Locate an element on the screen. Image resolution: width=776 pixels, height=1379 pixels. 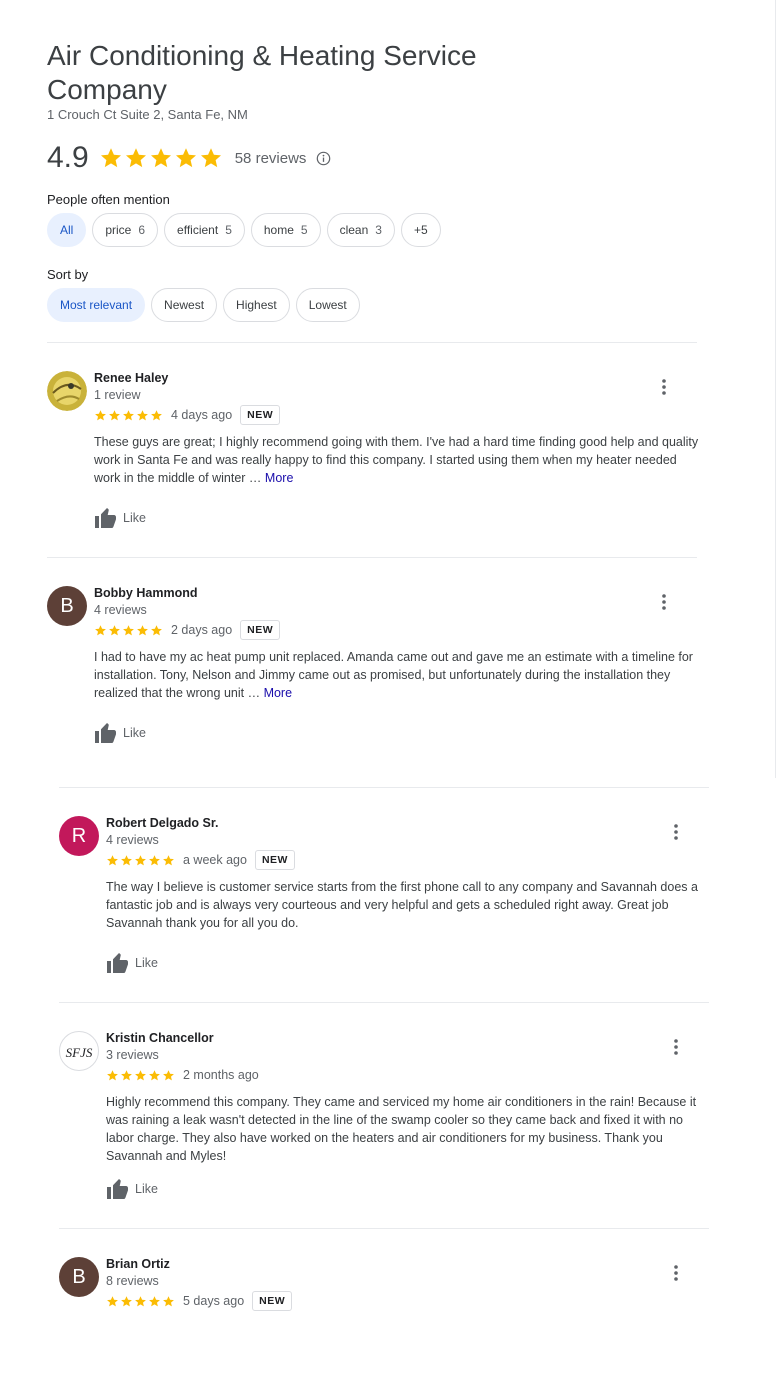
reviewer-name: Robert Delgado Sr. is located at coordinates (162, 823).